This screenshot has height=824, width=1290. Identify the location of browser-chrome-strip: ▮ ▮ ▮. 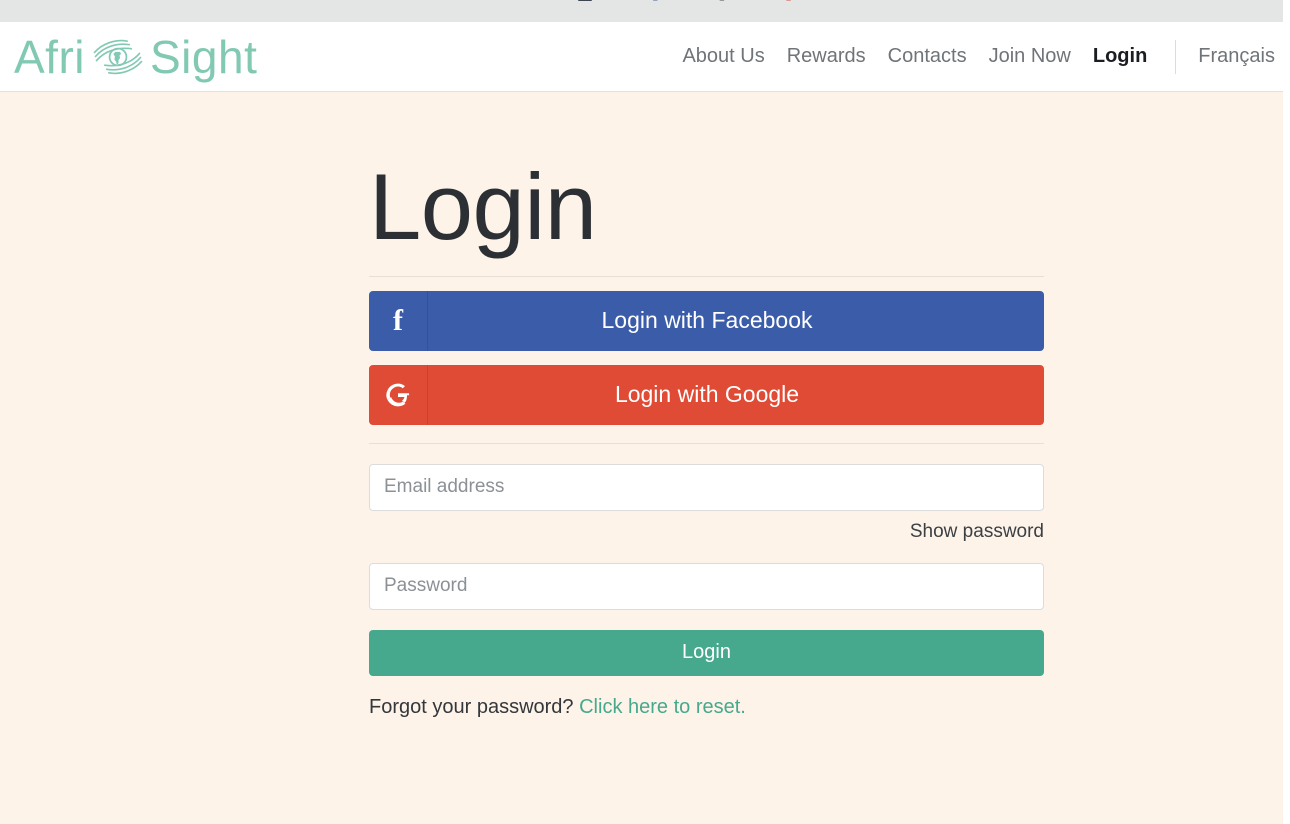
(641, 11).